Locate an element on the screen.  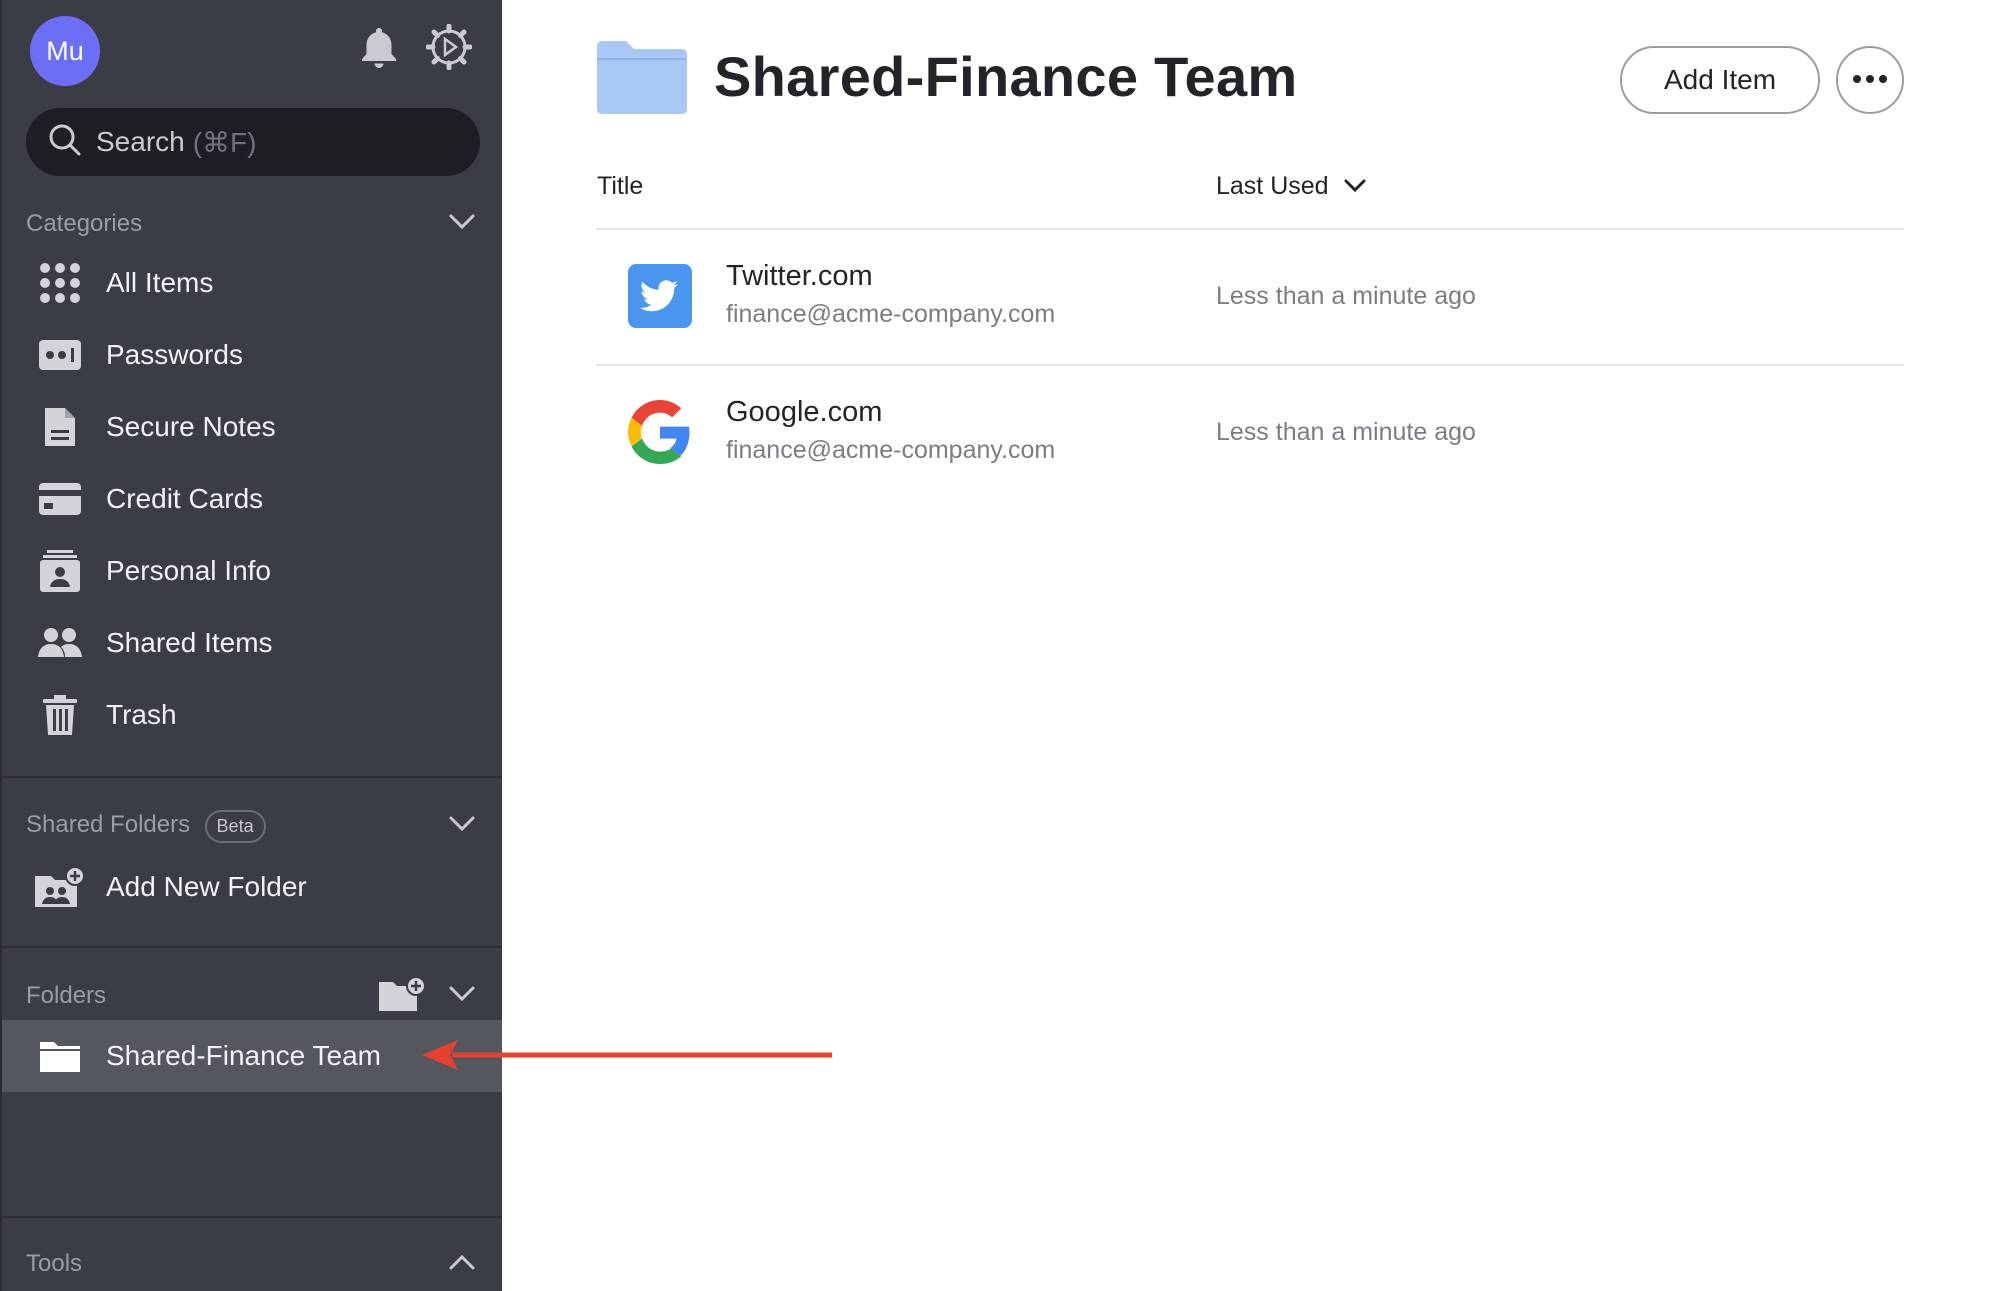
more-options-button is located at coordinates (1870, 80).